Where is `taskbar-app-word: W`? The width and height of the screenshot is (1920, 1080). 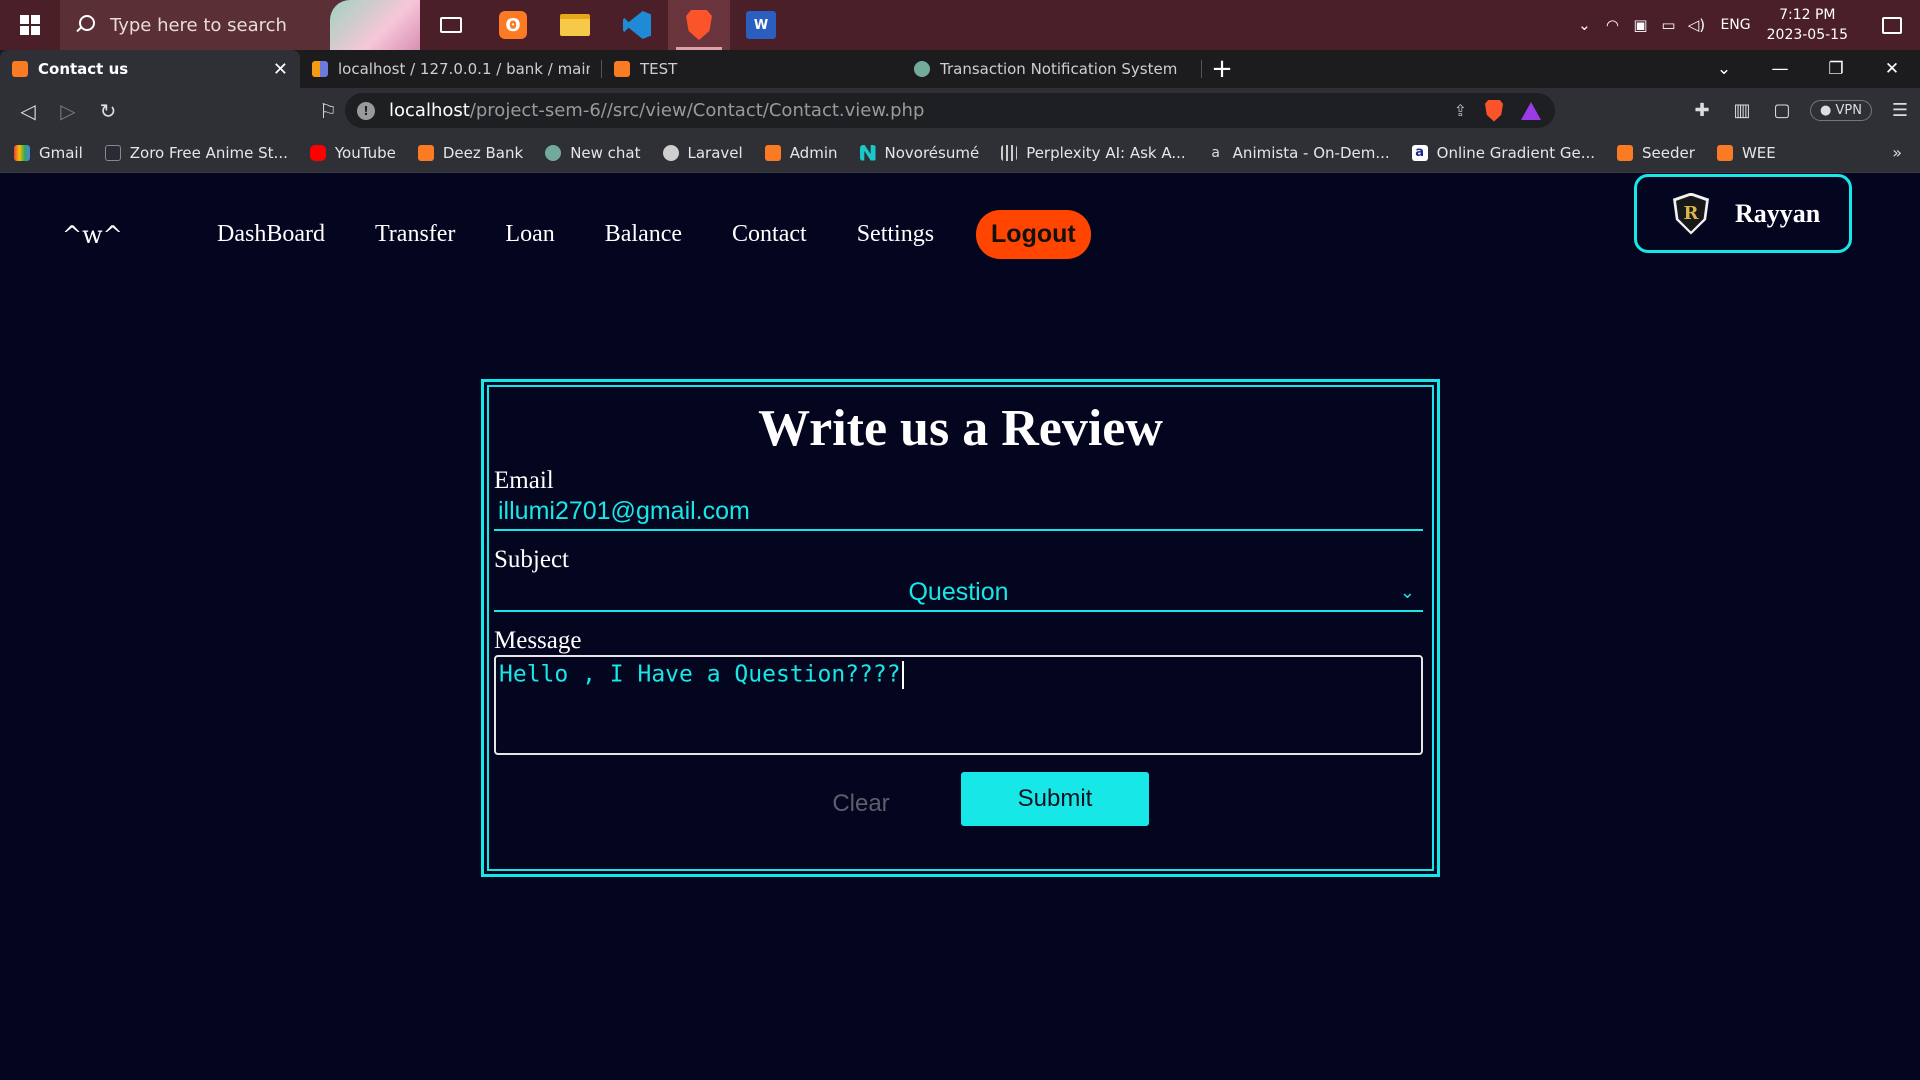 taskbar-app-word: W is located at coordinates (761, 25).